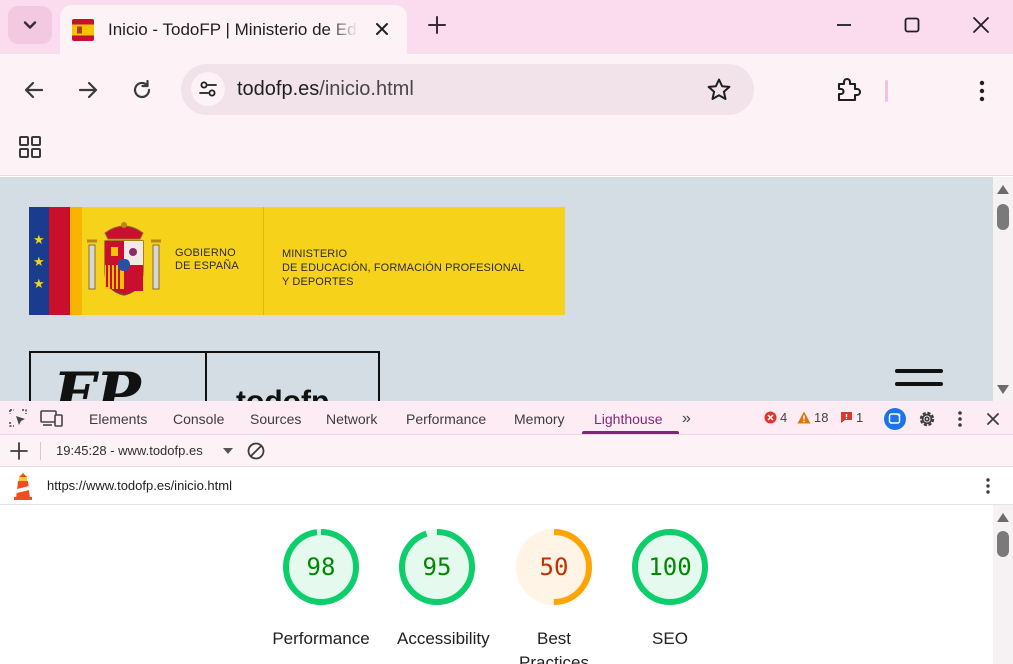 This screenshot has height=664, width=1013. What do you see at coordinates (628, 419) in the screenshot?
I see `tab-lighthouse: Lighthouse` at bounding box center [628, 419].